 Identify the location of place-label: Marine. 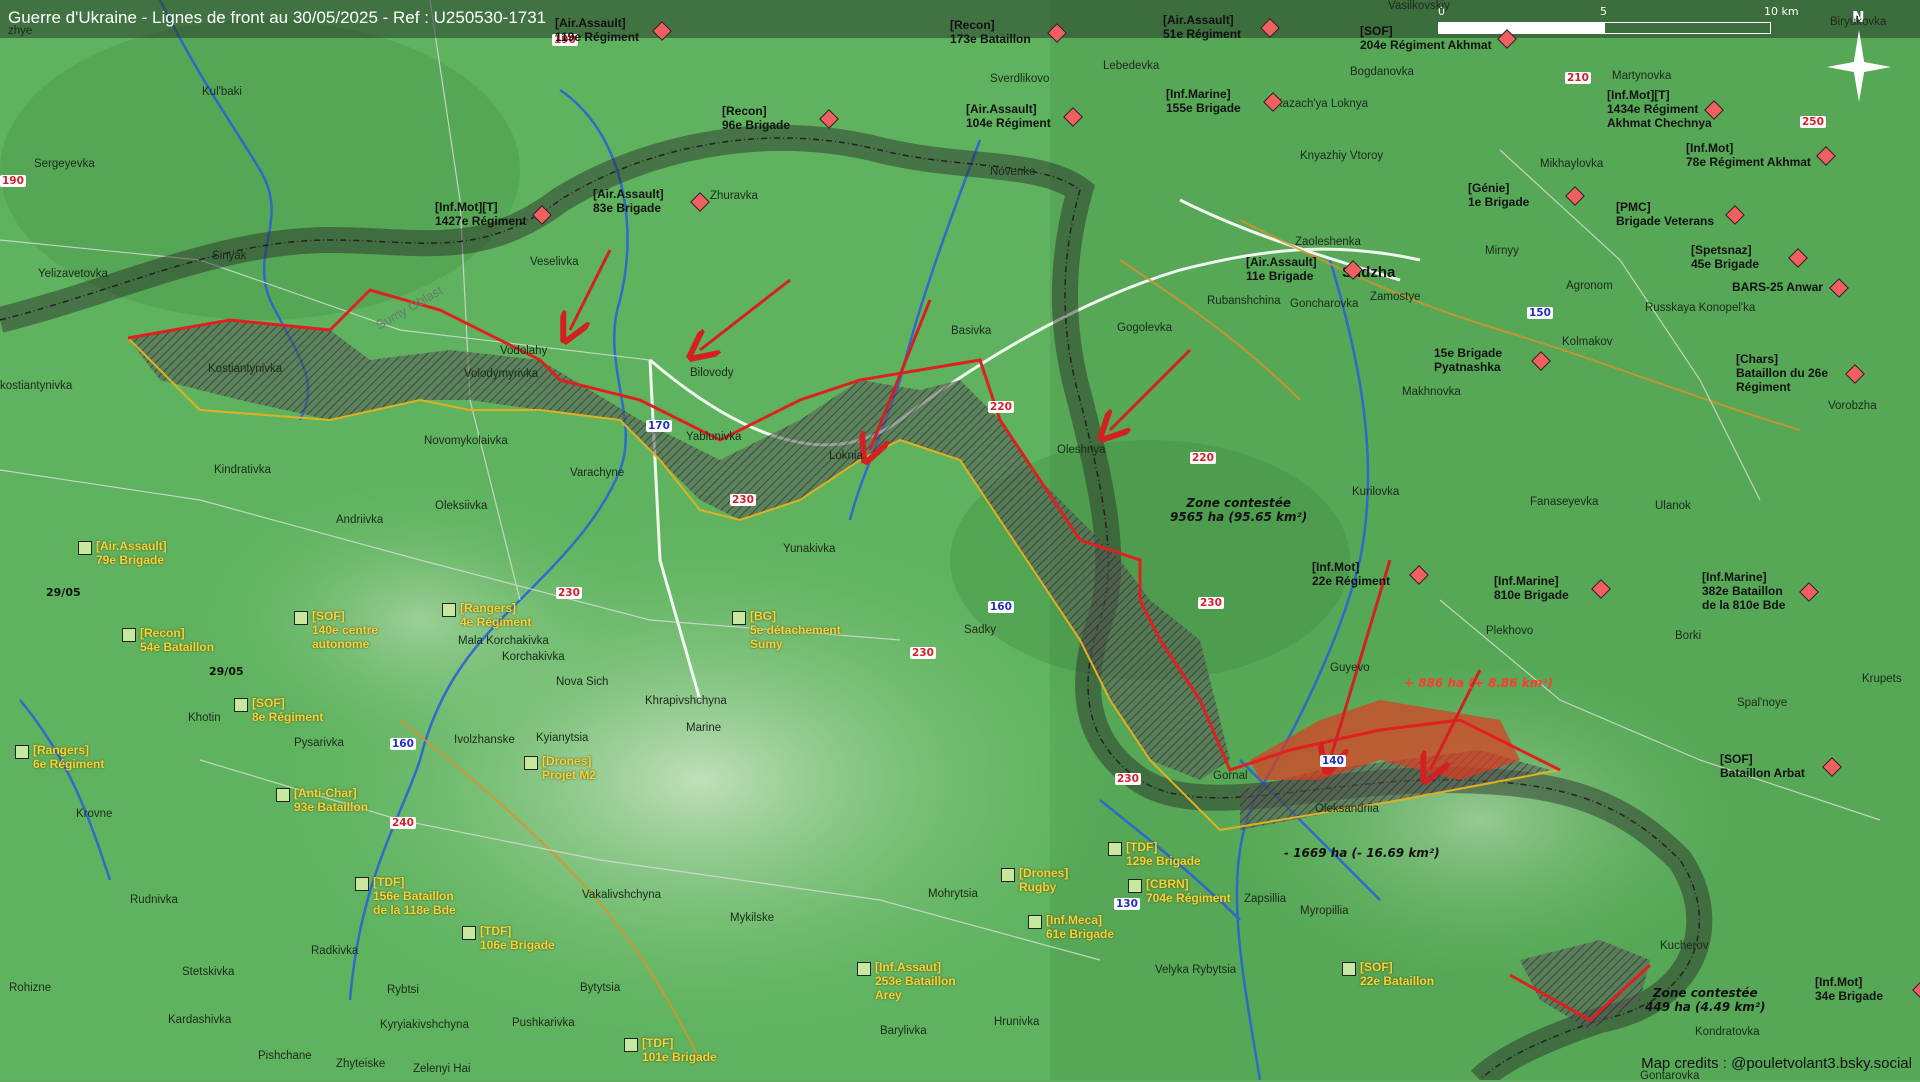
(704, 728).